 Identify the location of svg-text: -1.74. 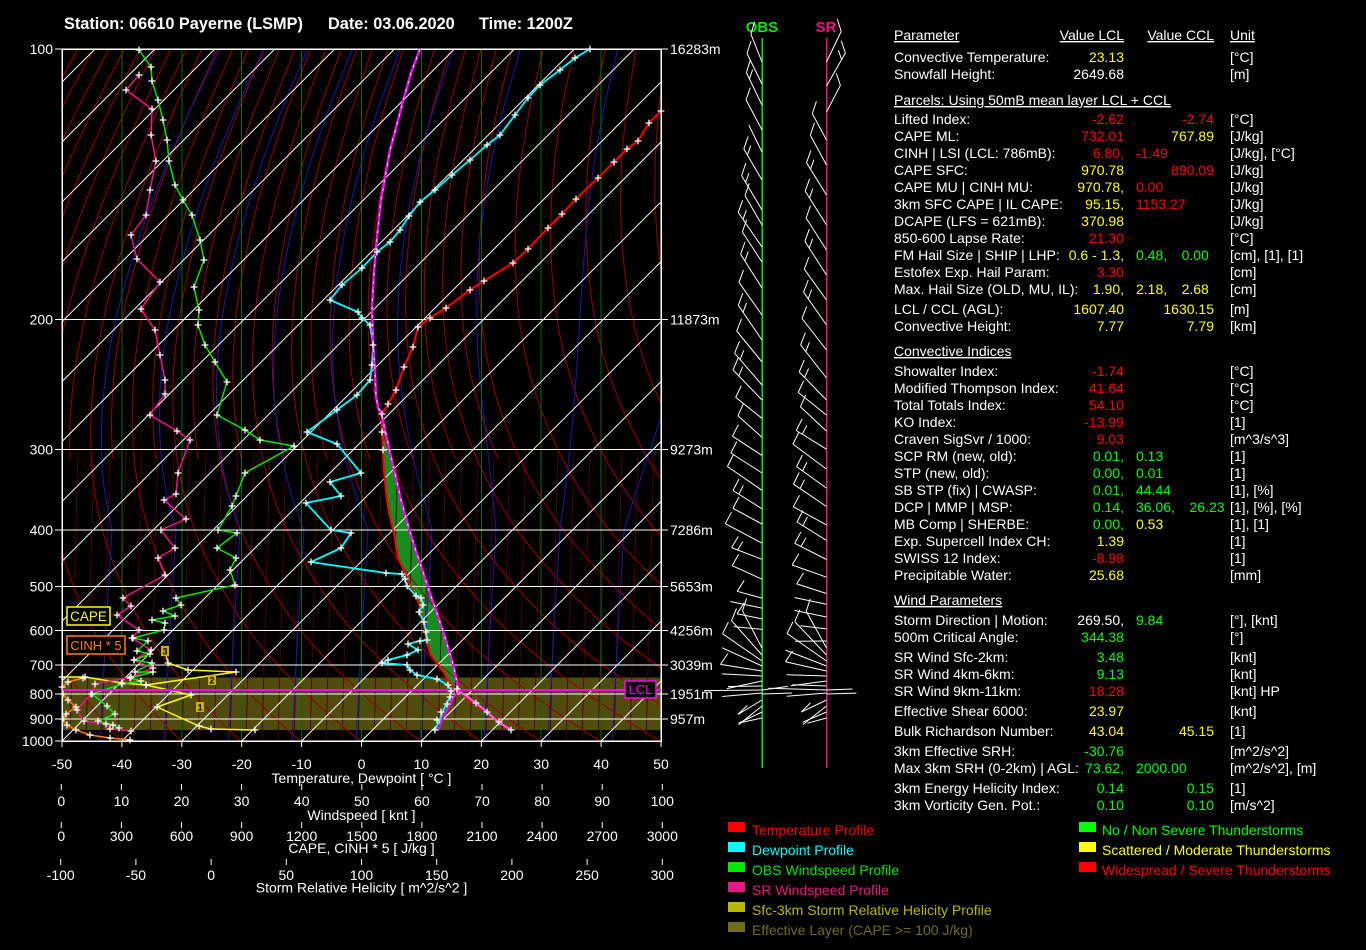
(1108, 371).